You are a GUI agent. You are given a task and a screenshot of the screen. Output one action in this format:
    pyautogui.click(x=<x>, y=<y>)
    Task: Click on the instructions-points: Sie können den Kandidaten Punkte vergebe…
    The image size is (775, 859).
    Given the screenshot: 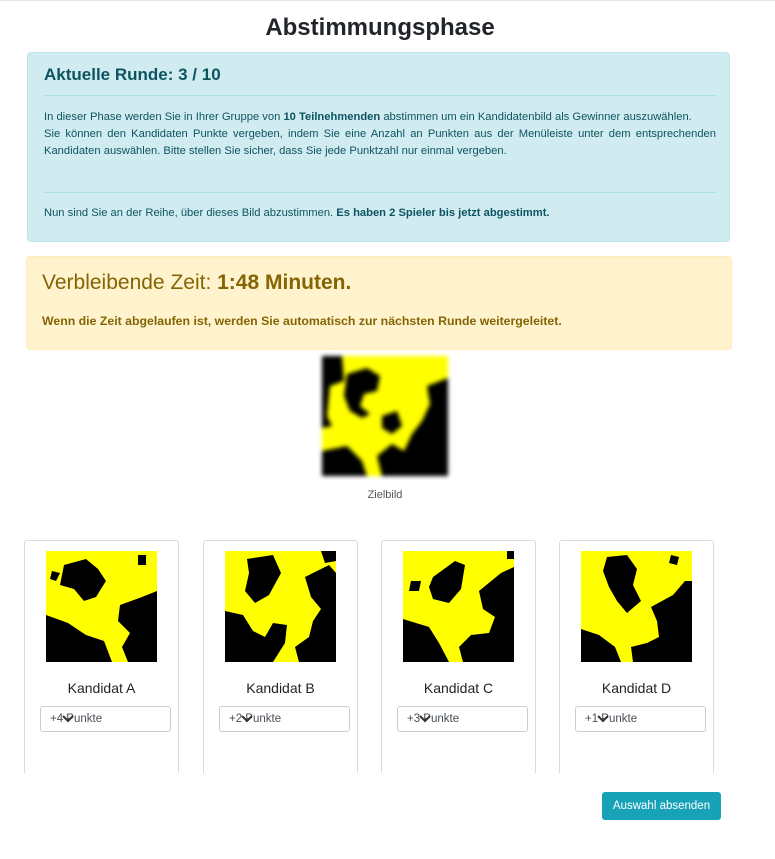 What is the action you would take?
    pyautogui.click(x=380, y=142)
    